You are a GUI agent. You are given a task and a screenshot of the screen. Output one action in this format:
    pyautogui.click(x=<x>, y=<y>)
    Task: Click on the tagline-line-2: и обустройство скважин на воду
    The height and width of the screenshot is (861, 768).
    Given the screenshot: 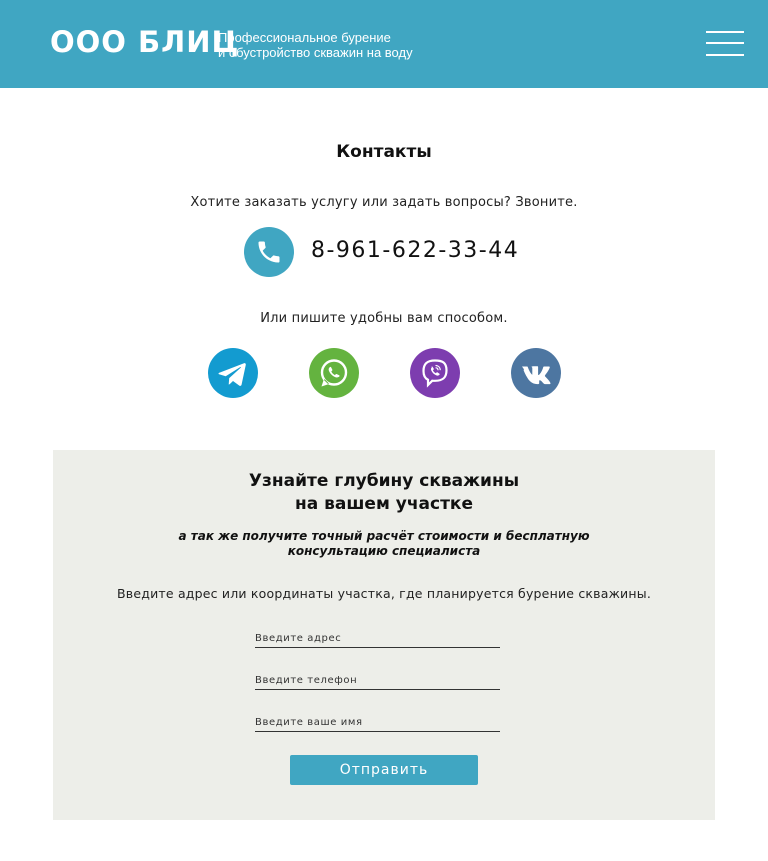 What is the action you would take?
    pyautogui.click(x=315, y=52)
    